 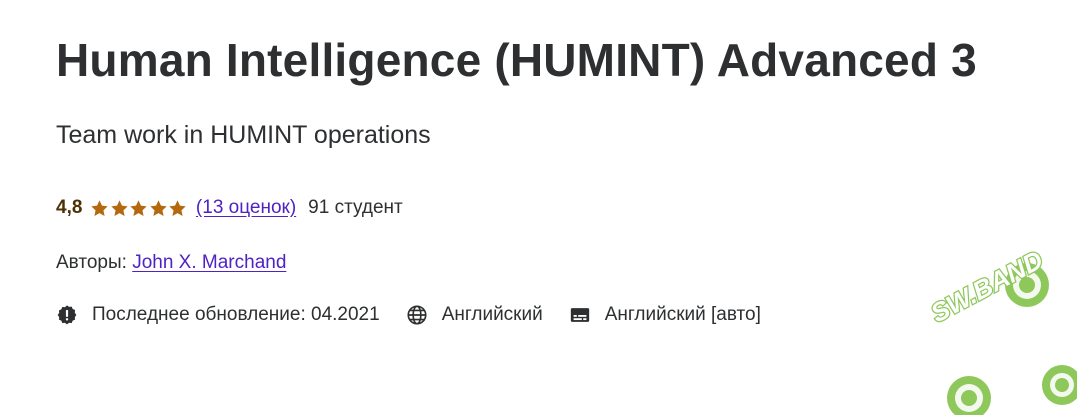 What do you see at coordinates (67, 315) in the screenshot?
I see `alert-badge-icon` at bounding box center [67, 315].